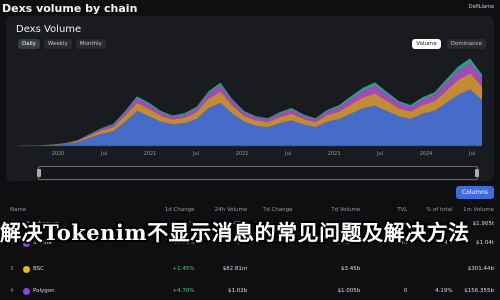  What do you see at coordinates (250, 269) in the screenshot?
I see `table-row: 3 BSC +1.45% $82.81m $3.45b $301.44b` at bounding box center [250, 269].